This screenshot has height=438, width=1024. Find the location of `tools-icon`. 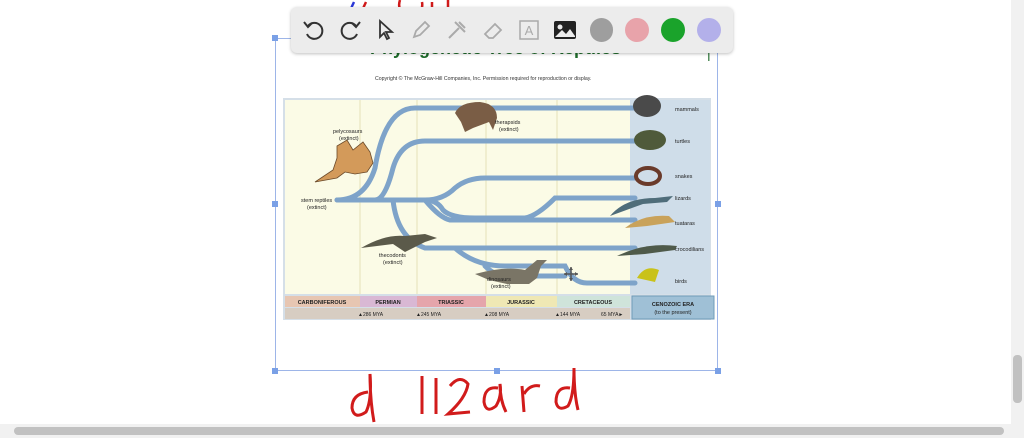

tools-icon is located at coordinates (457, 30).